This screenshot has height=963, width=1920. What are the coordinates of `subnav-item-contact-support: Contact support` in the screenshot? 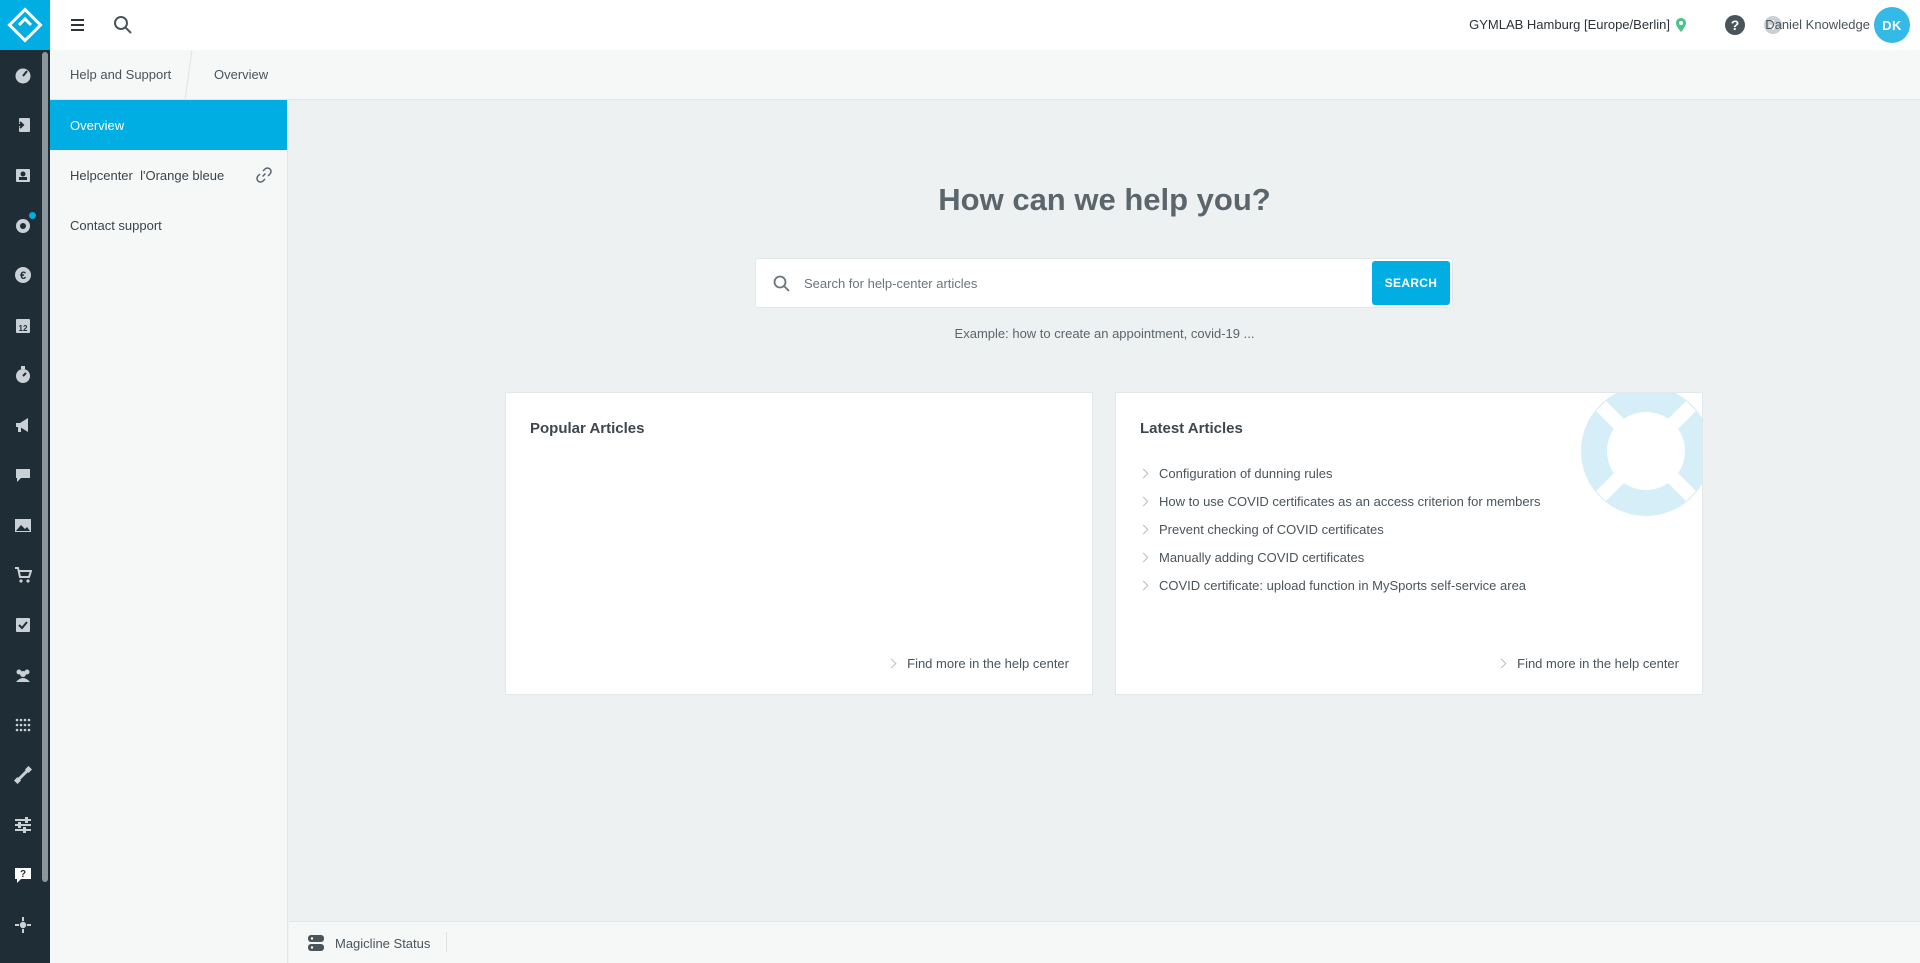 It's located at (168, 225).